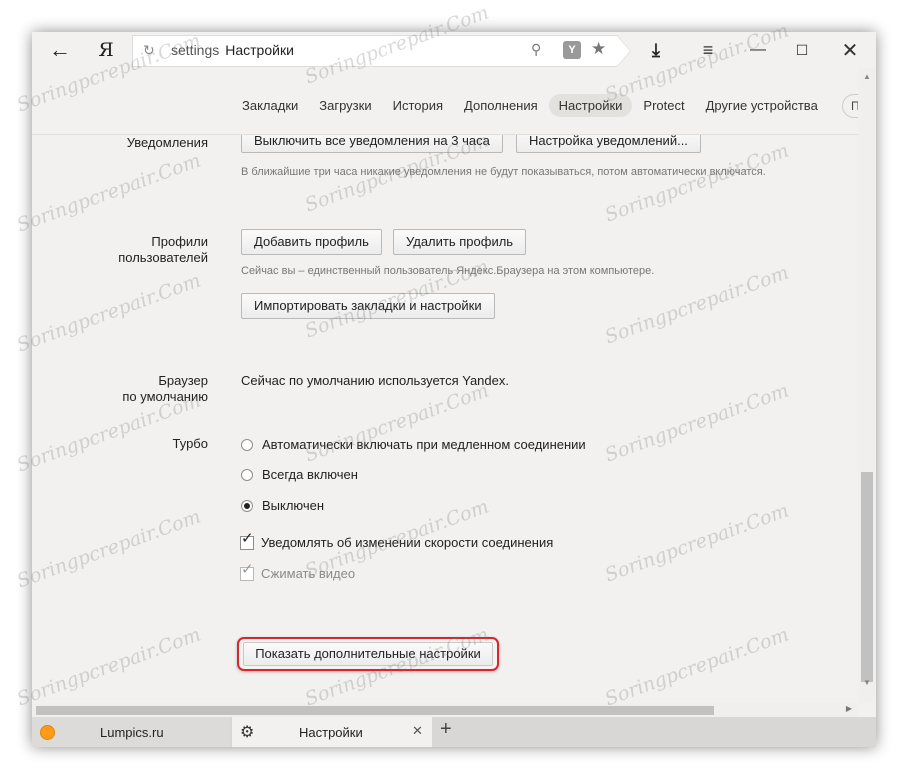  Describe the element at coordinates (106, 50) in the screenshot. I see `yandex-logo: Я` at that location.